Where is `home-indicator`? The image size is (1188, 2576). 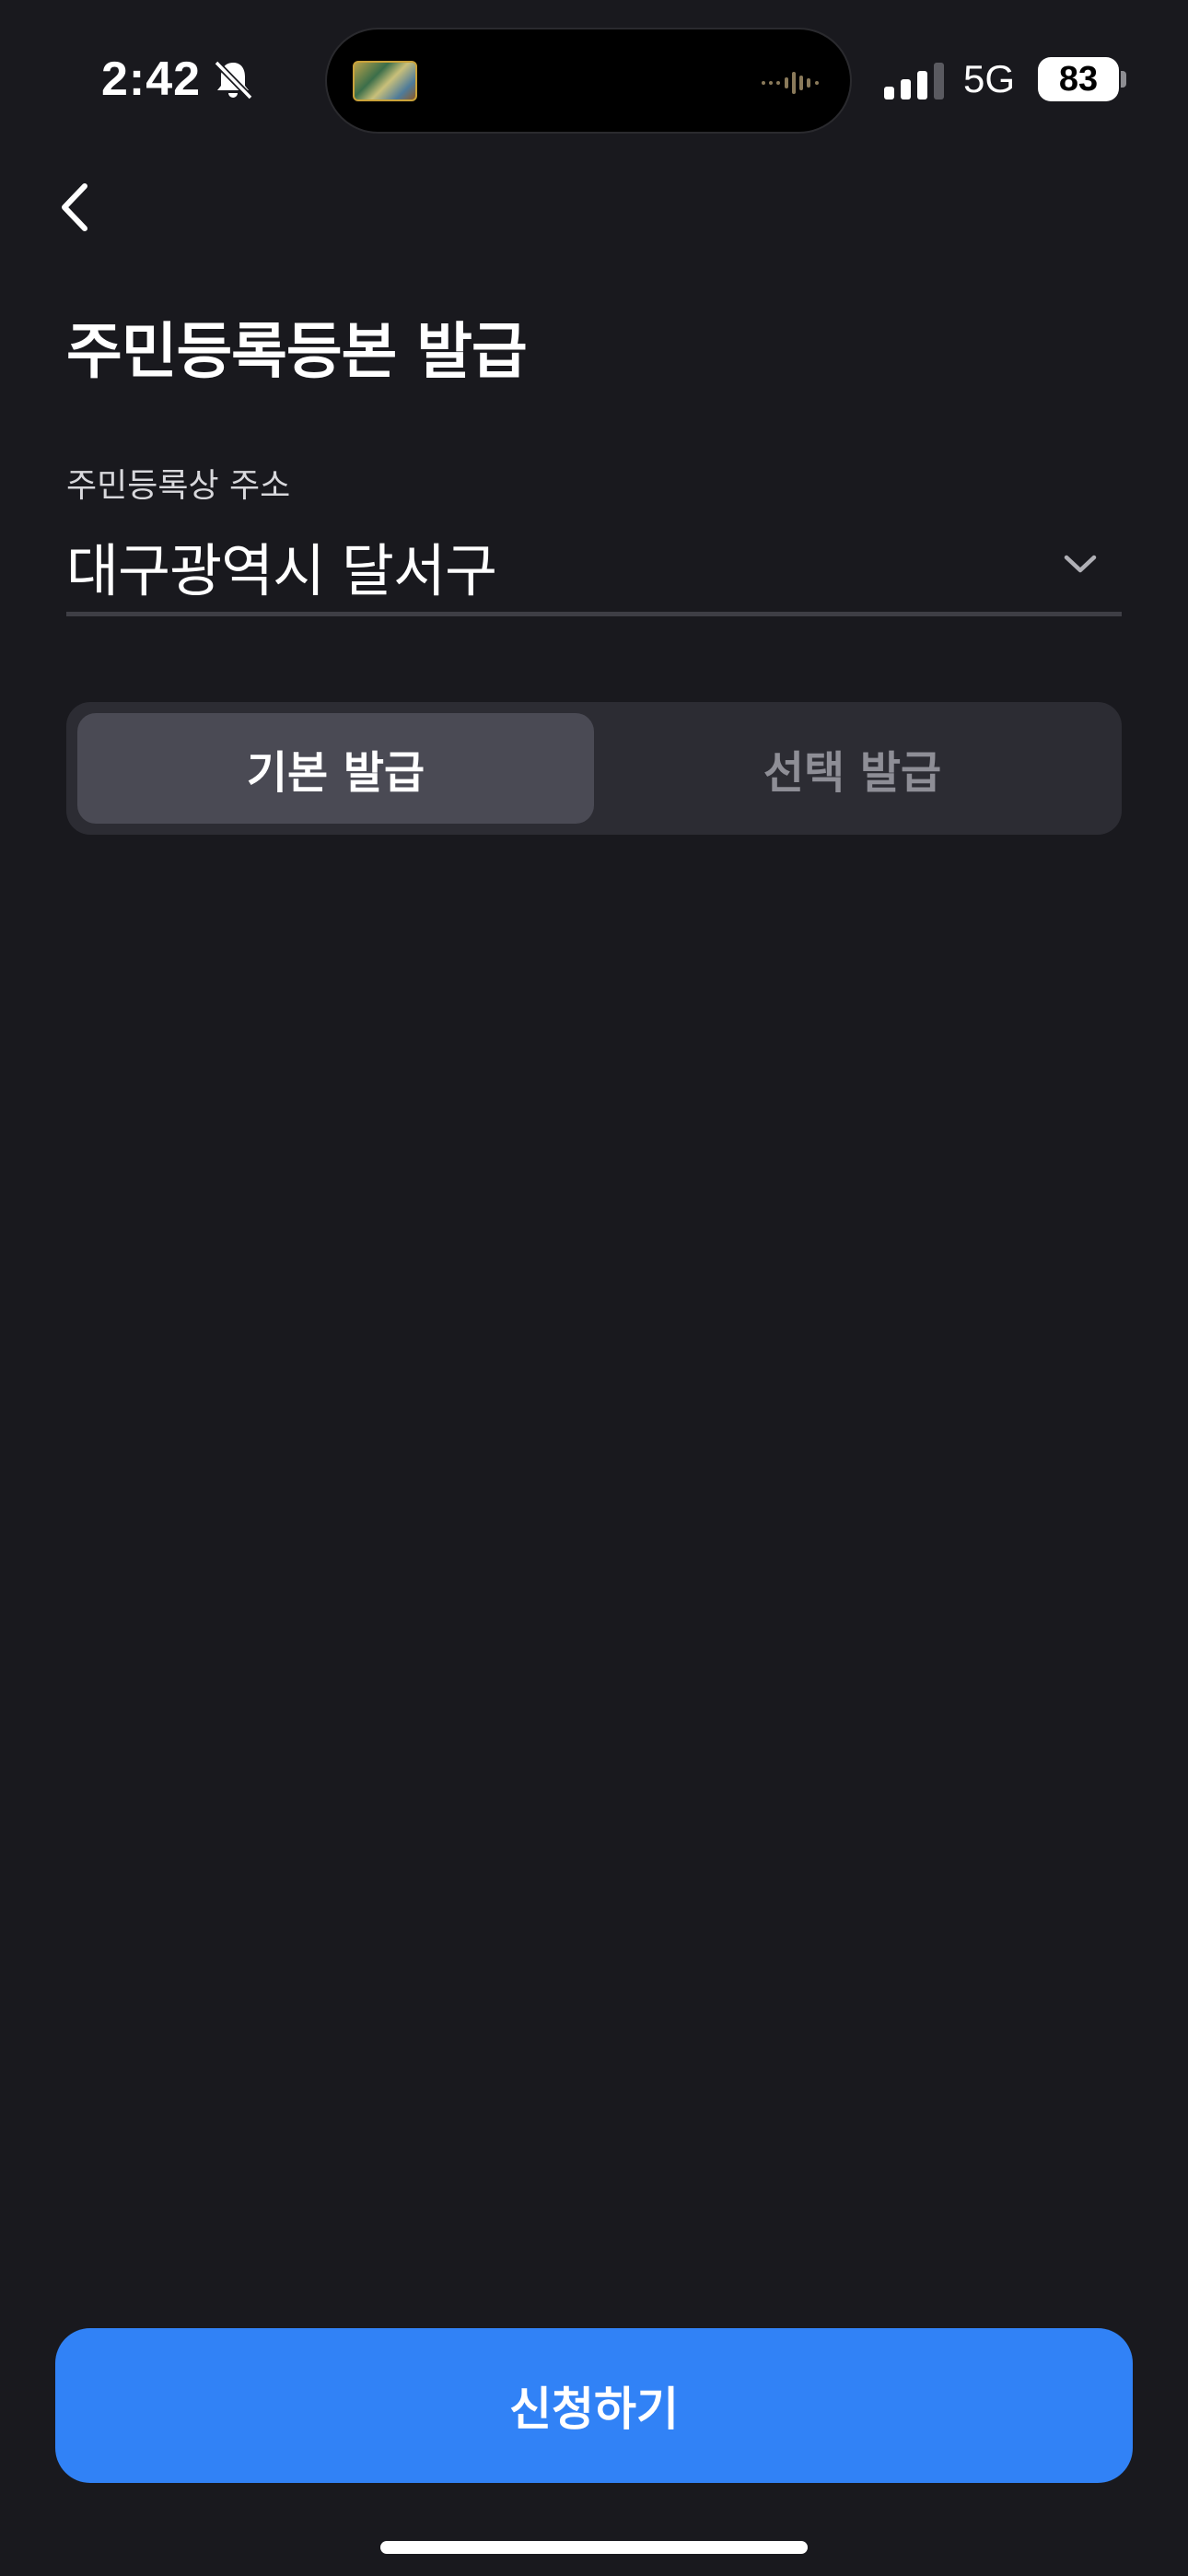 home-indicator is located at coordinates (594, 2547).